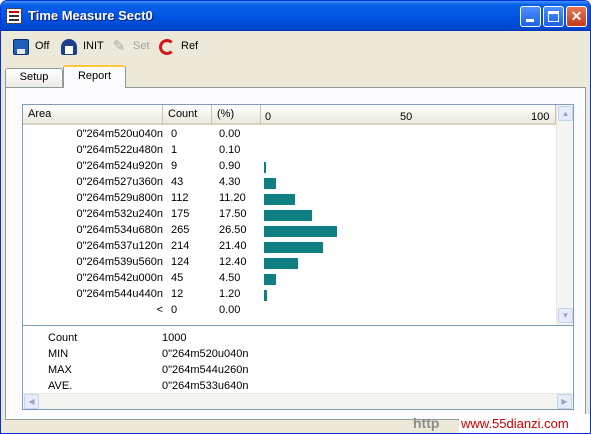  What do you see at coordinates (180, 198) in the screenshot?
I see `row-count: 112` at bounding box center [180, 198].